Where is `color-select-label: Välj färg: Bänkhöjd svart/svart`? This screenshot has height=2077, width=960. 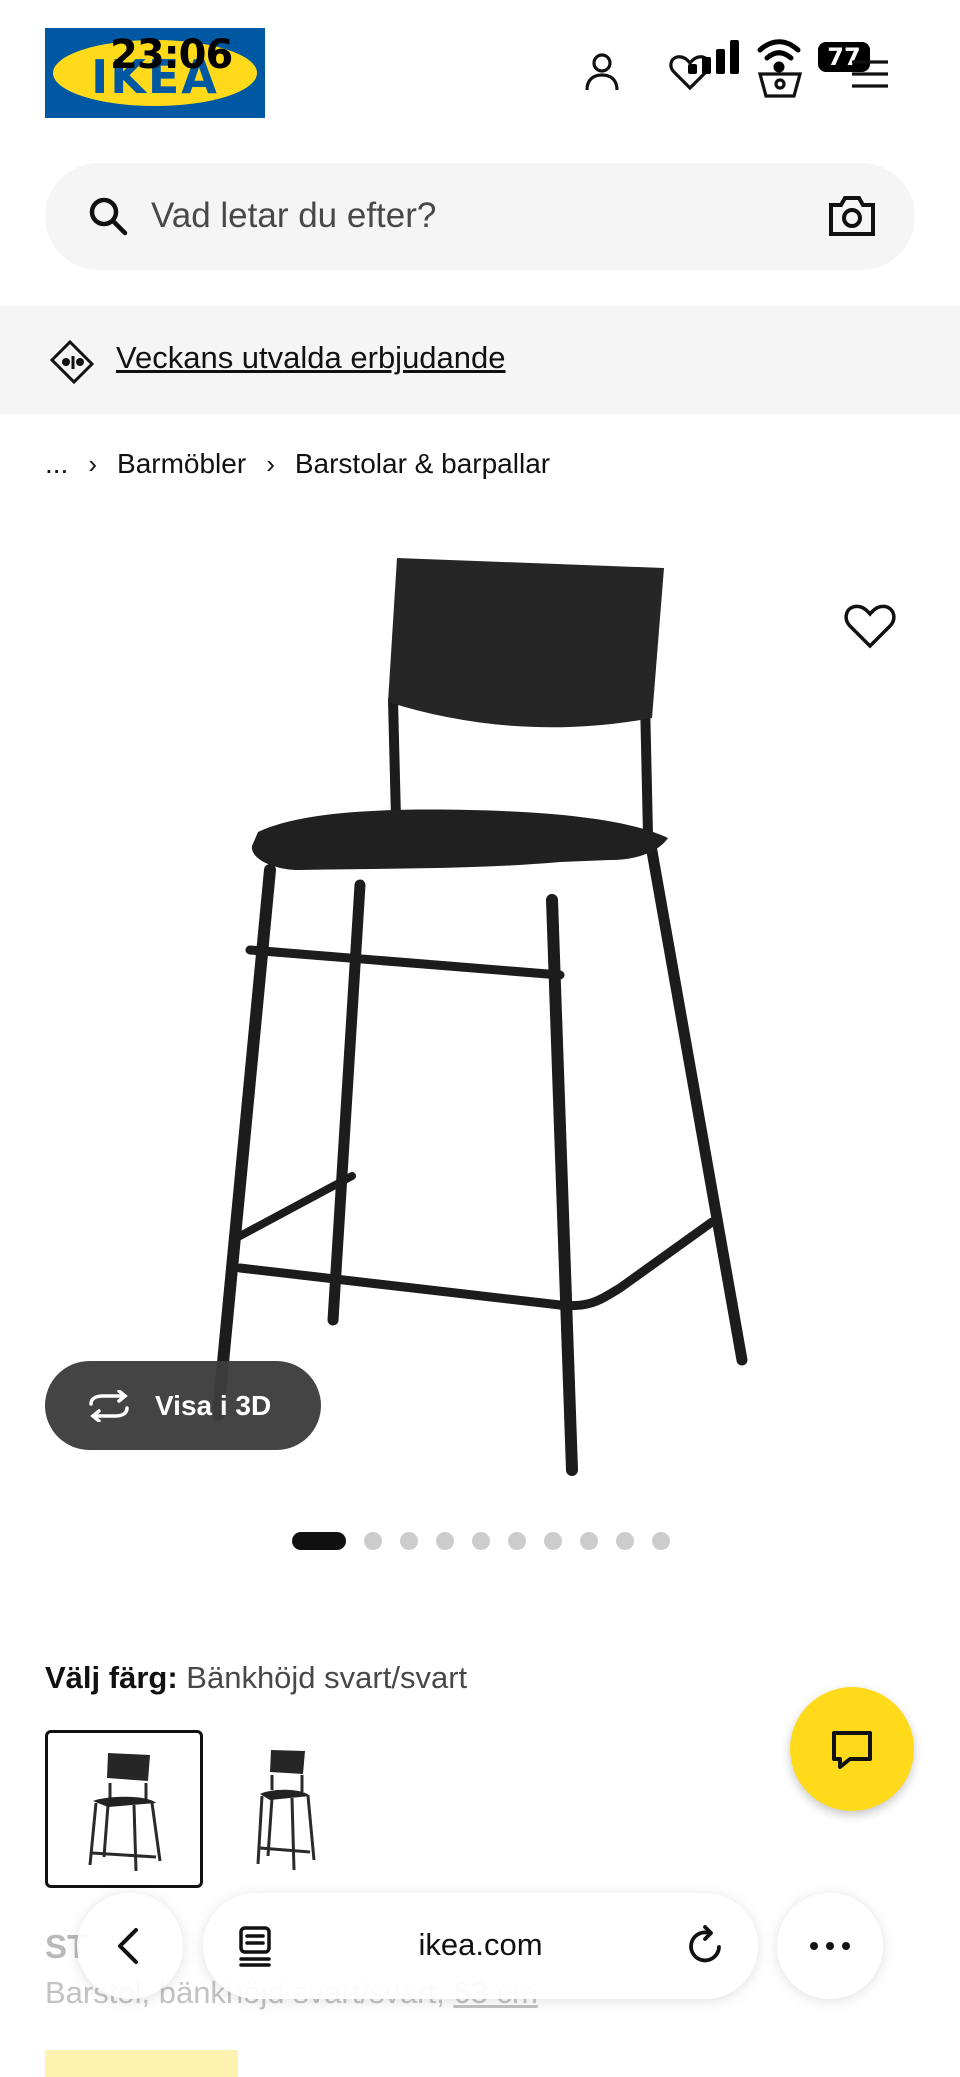 color-select-label: Välj färg: Bänkhöjd svart/svart is located at coordinates (256, 1678).